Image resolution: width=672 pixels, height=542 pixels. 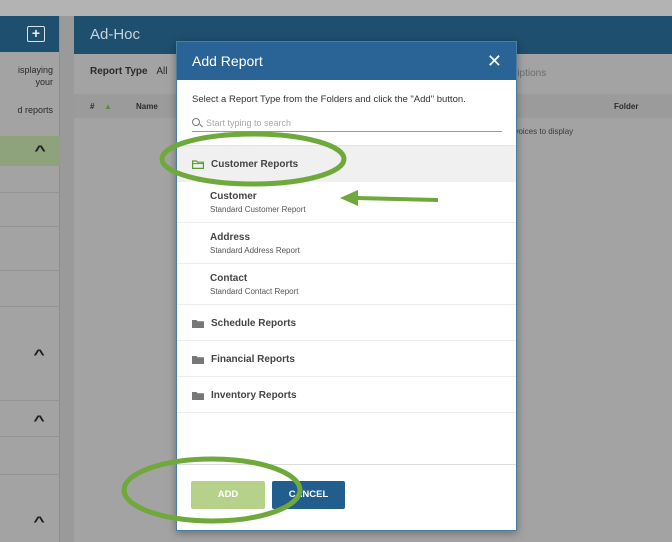 What do you see at coordinates (346, 164) in the screenshot?
I see `folder-customer-reports: Customer Reports` at bounding box center [346, 164].